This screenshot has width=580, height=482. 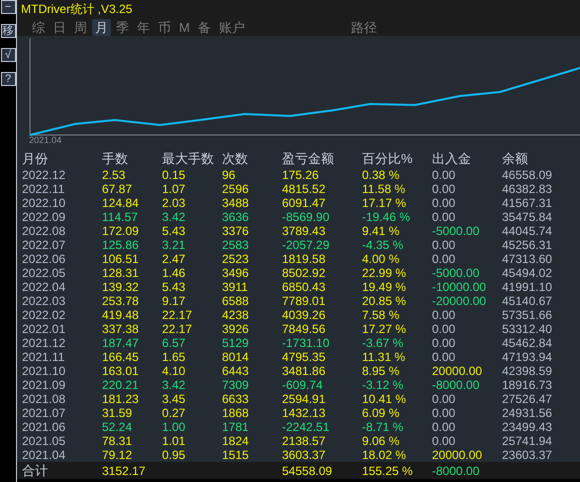 I want to click on table-cell-text: 4.00 %, so click(x=381, y=259).